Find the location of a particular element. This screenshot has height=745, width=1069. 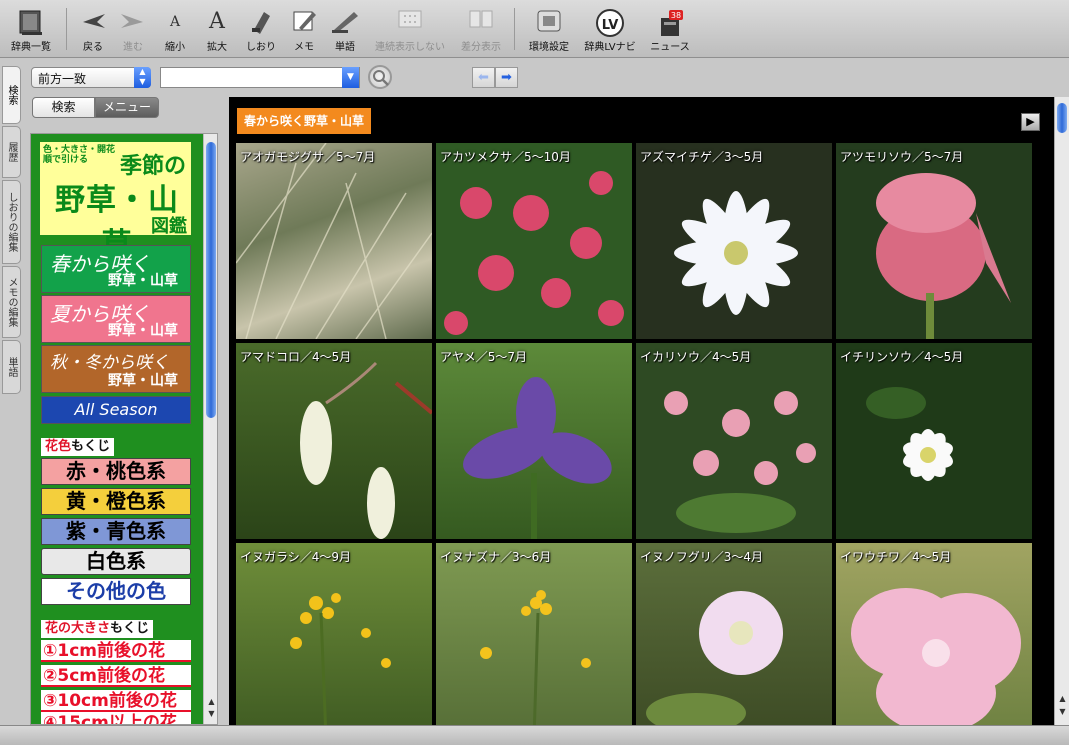

word-button: 単語 is located at coordinates (345, 29).